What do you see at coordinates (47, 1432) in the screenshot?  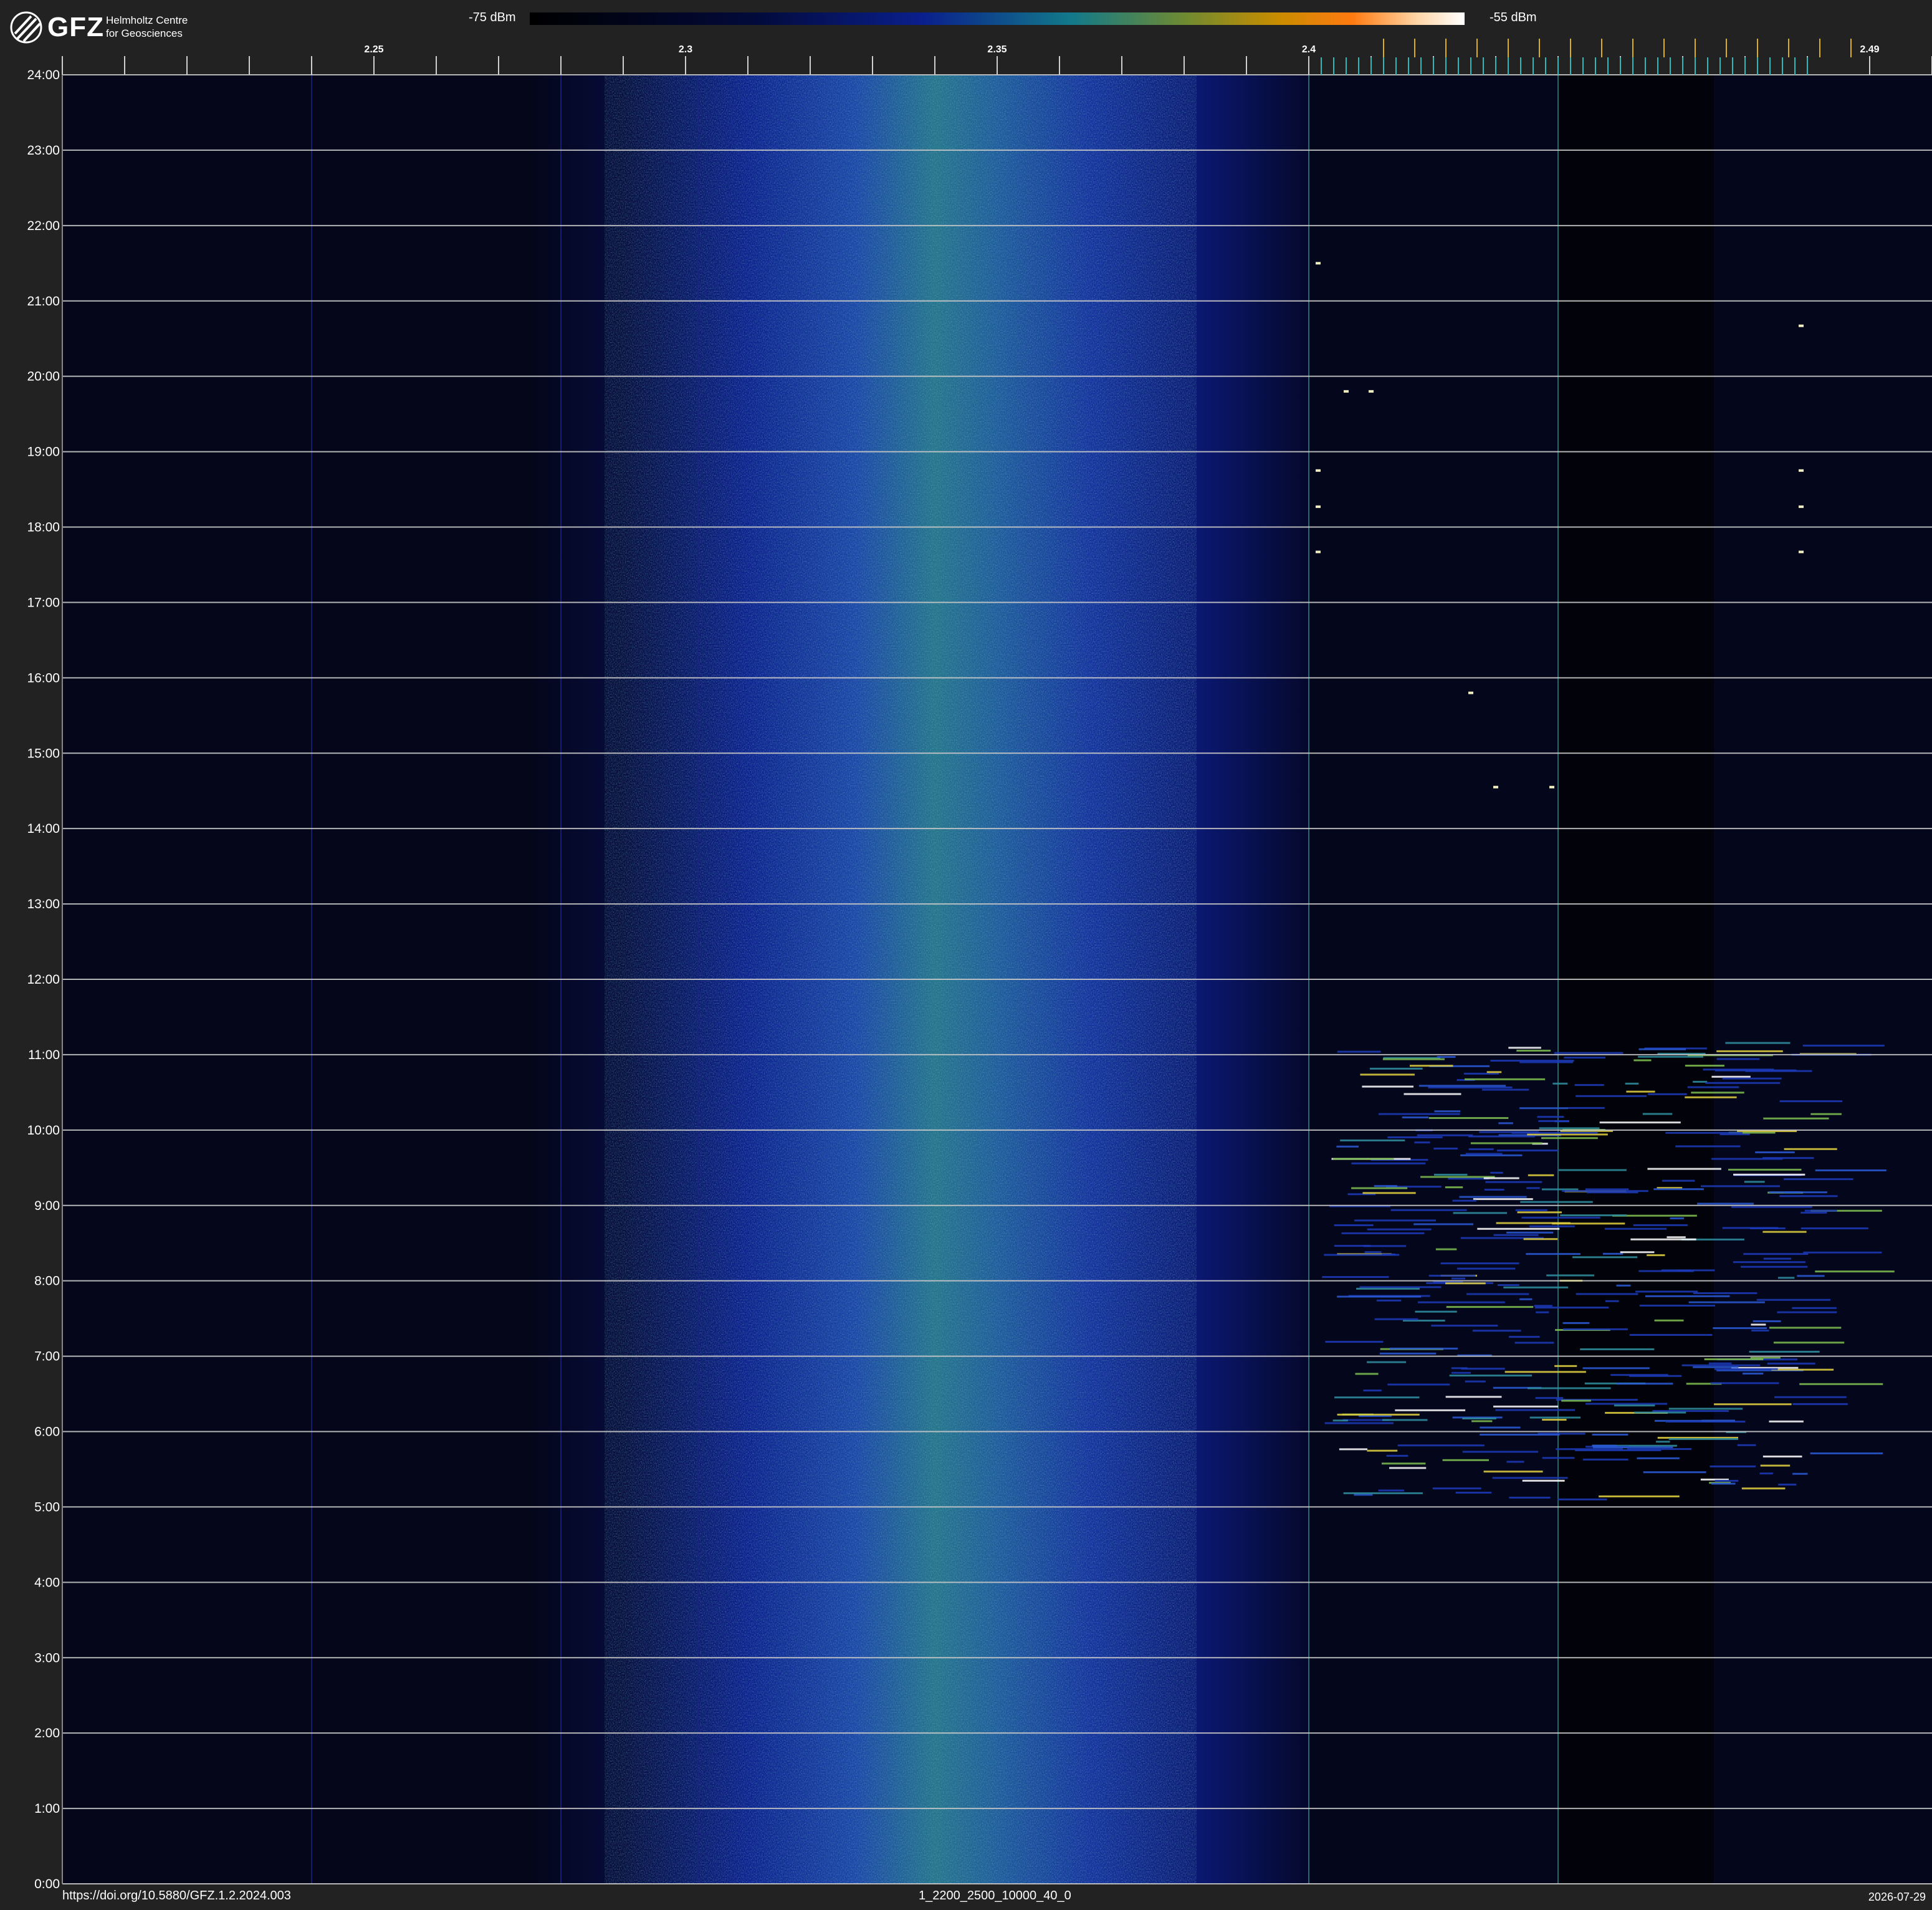 I see `y-tick-label-6:00: 6:00` at bounding box center [47, 1432].